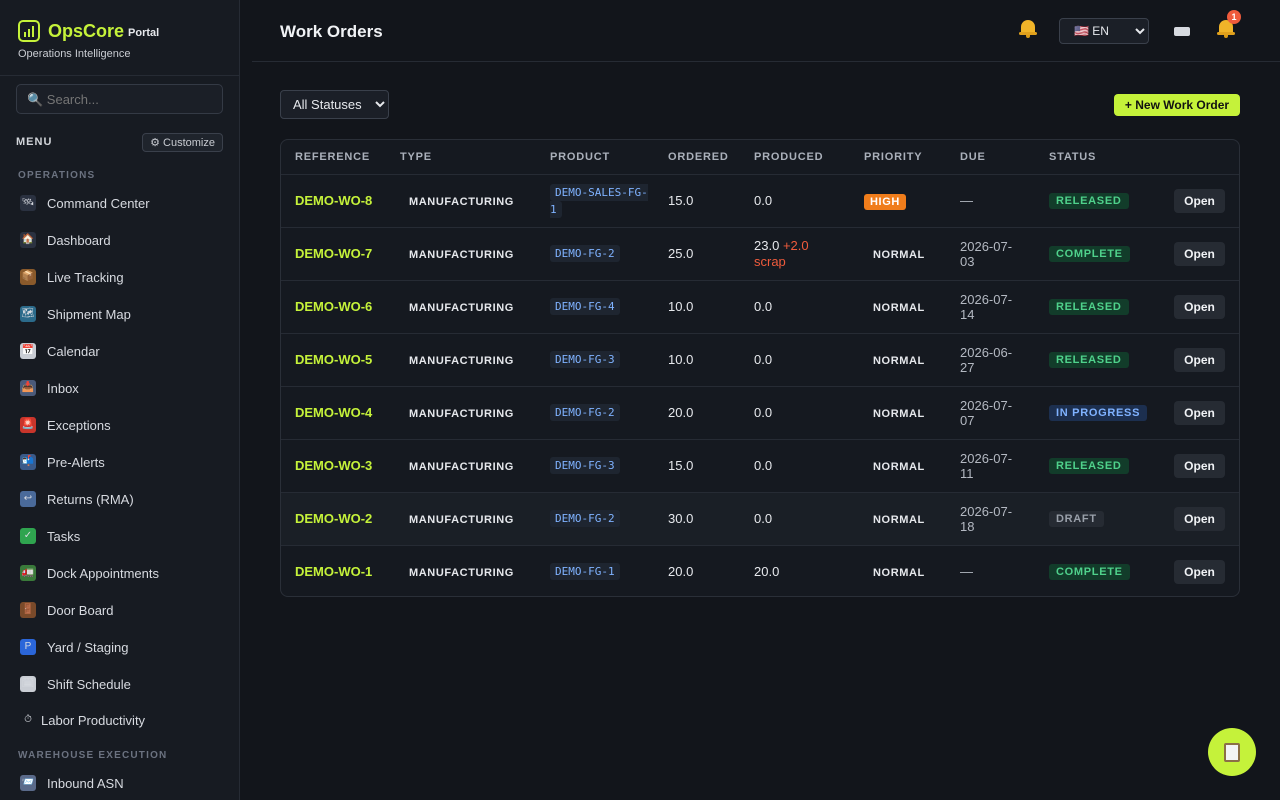  Describe the element at coordinates (334, 104) in the screenshot. I see `status-filter-select: All Statuses` at that location.